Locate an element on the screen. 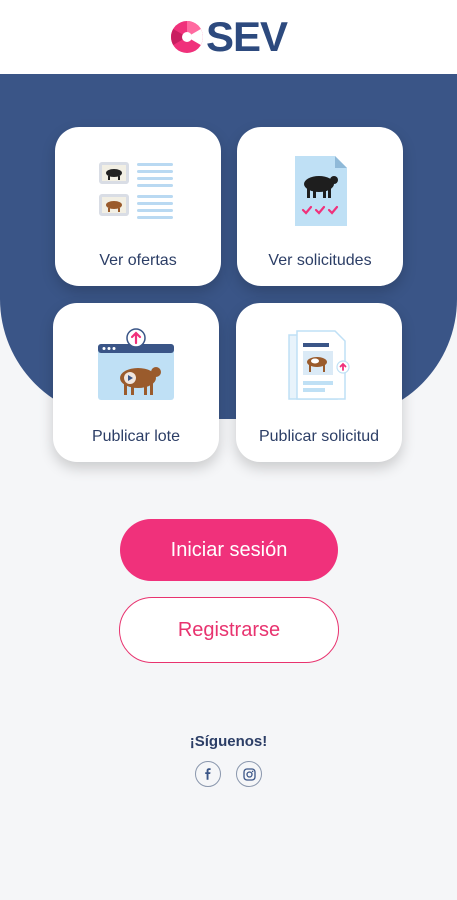 The image size is (457, 900). sev-logo: SEV is located at coordinates (229, 36).